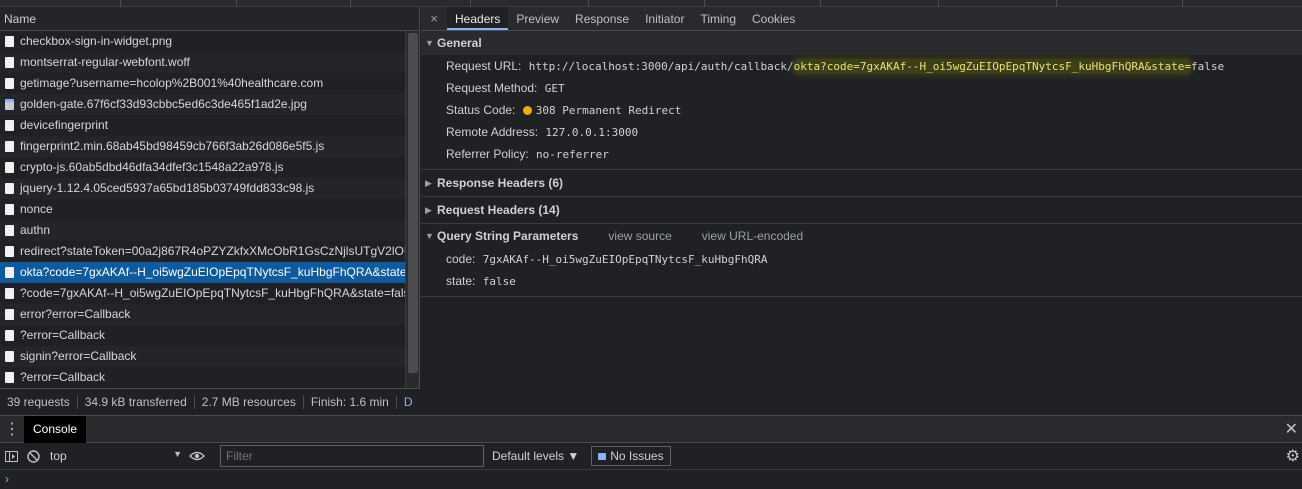 This screenshot has width=1302, height=489. What do you see at coordinates (861, 43) in the screenshot?
I see `general-section-header: ▼ General` at bounding box center [861, 43].